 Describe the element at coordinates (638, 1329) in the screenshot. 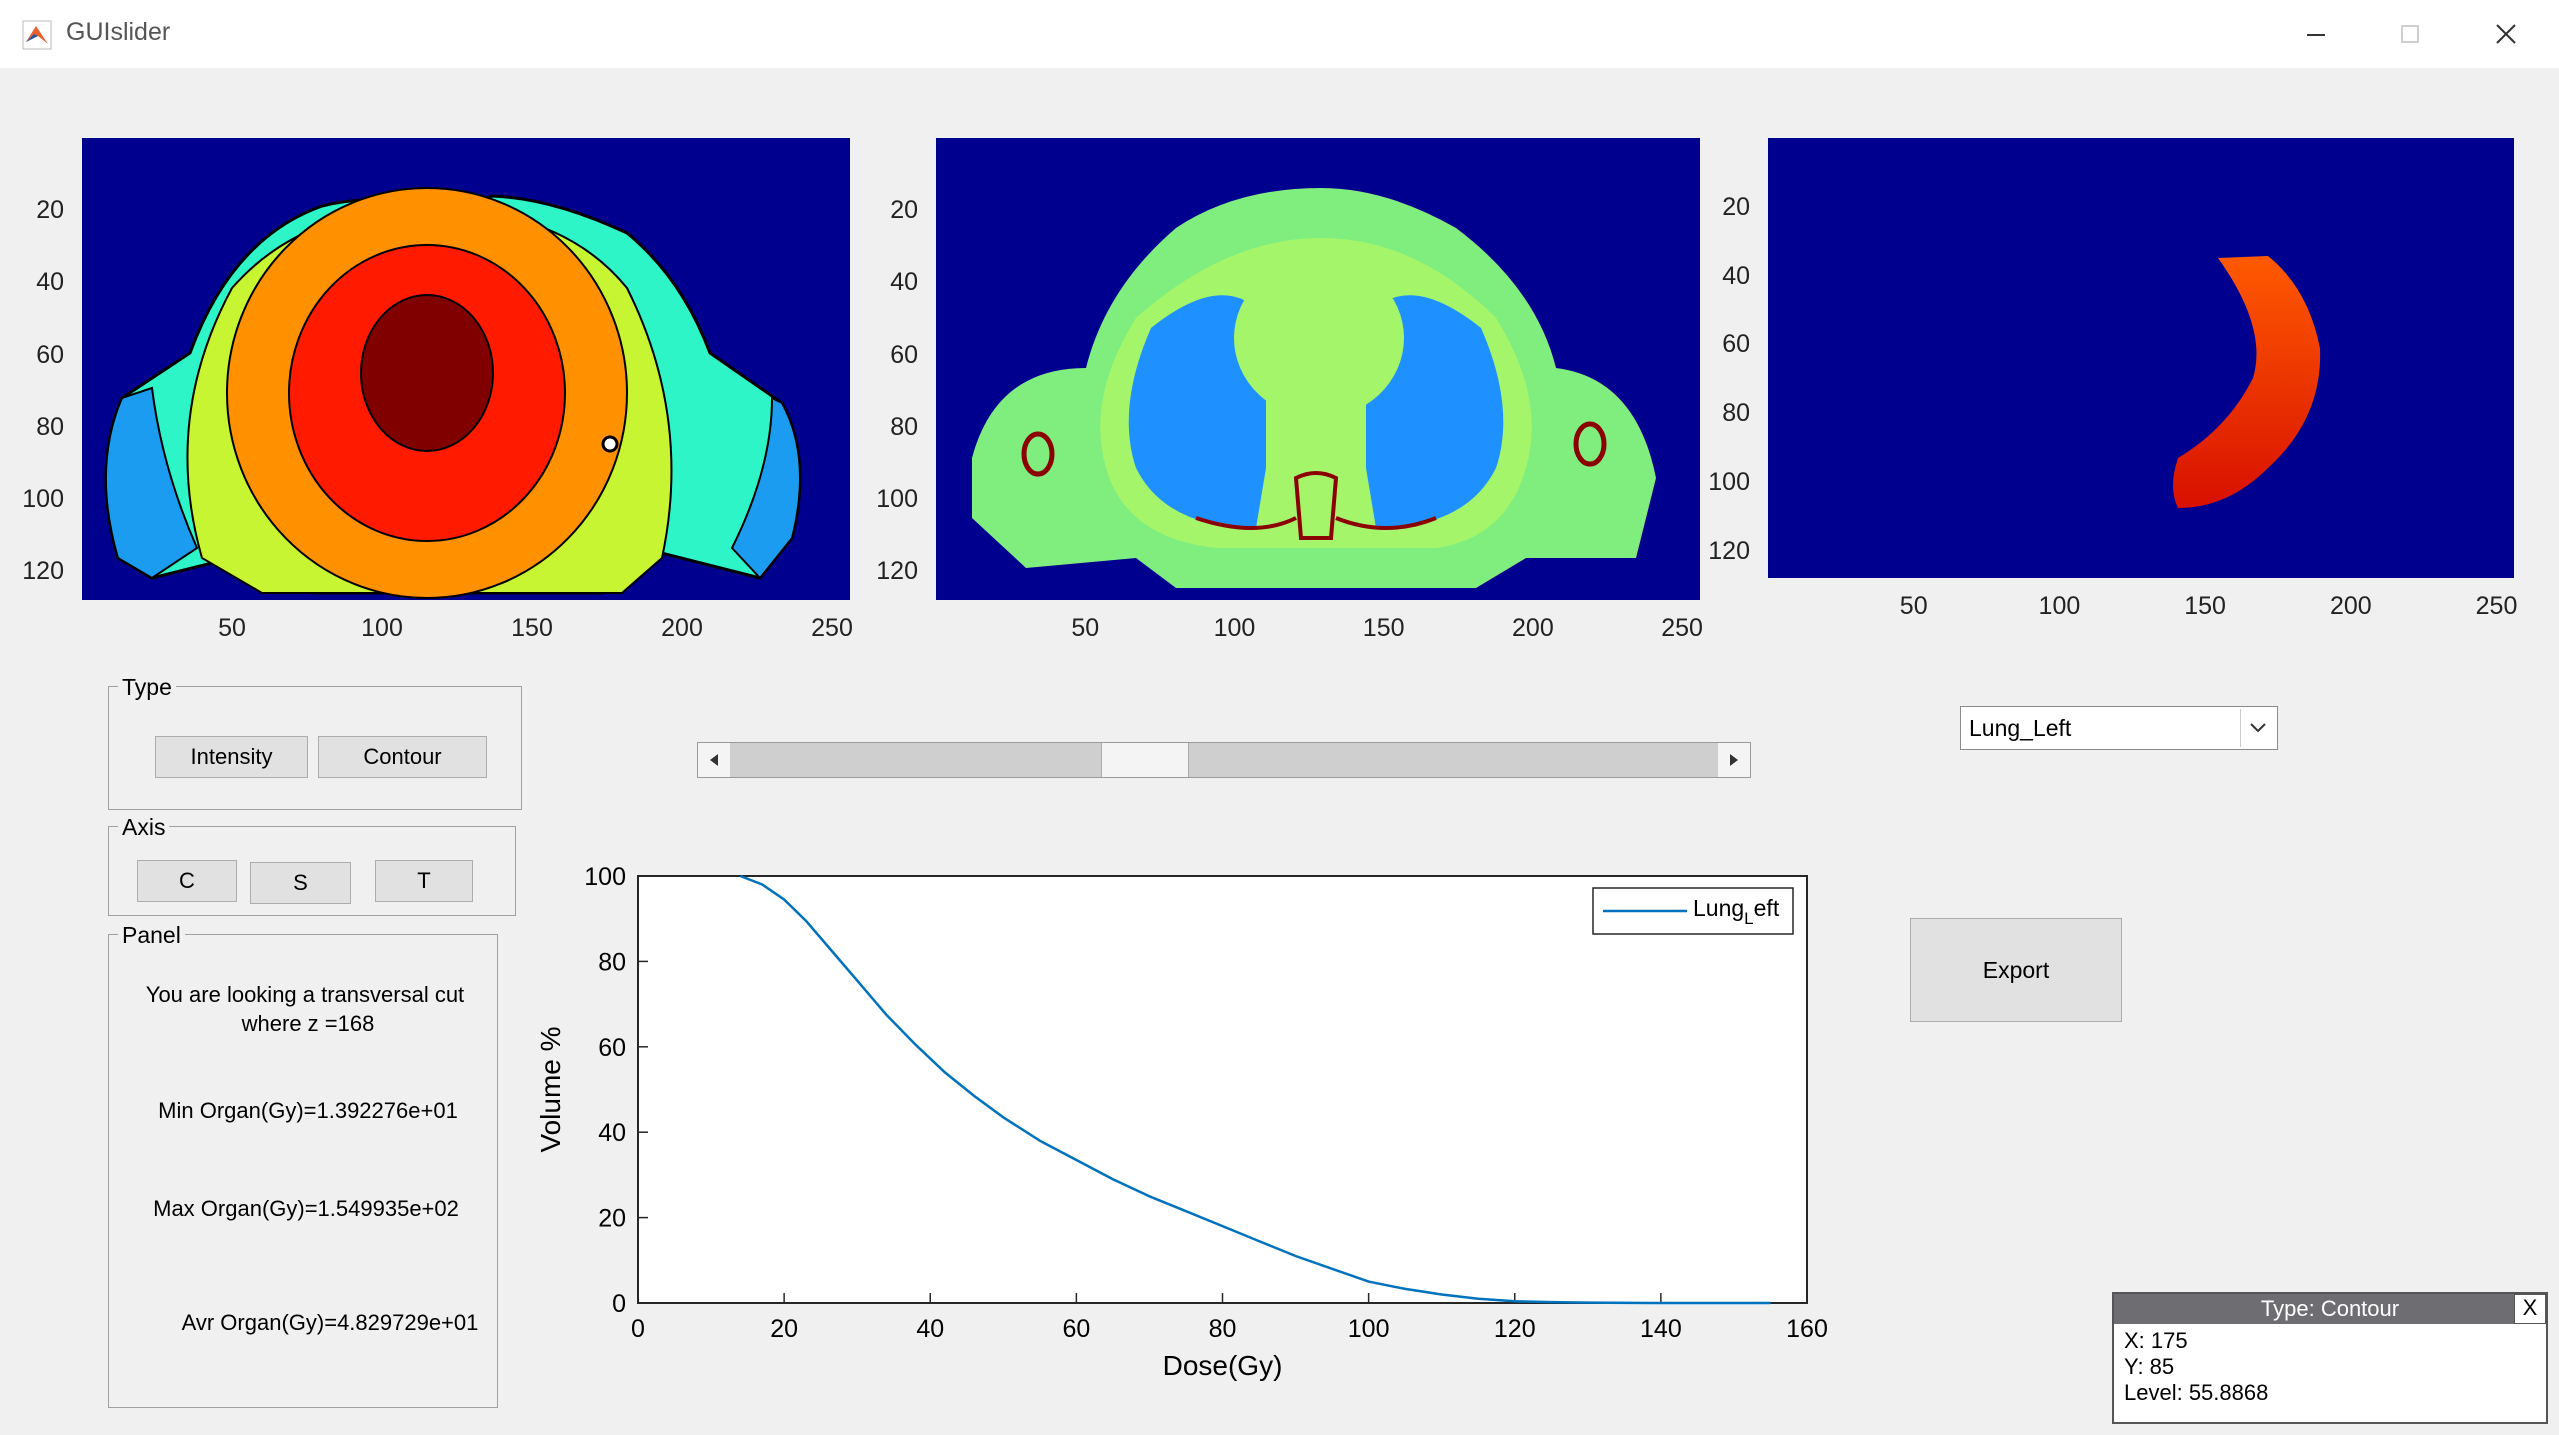

I see `x-tick-label: 0` at that location.